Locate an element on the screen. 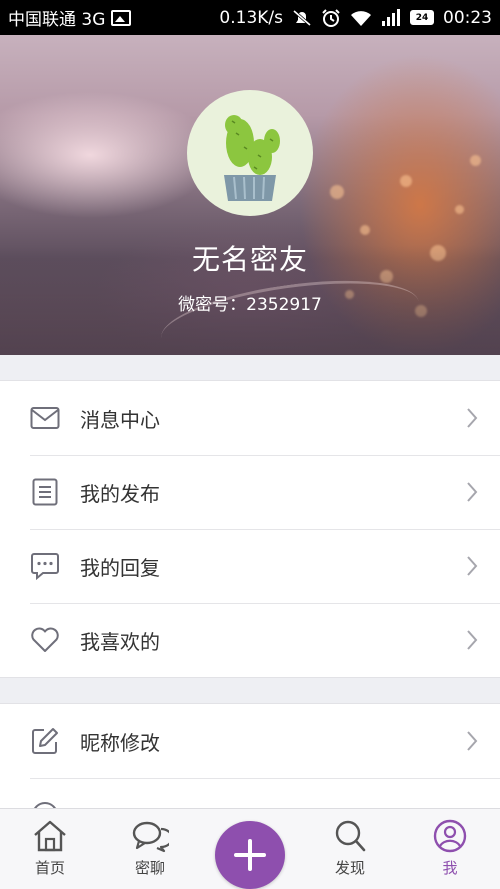 The width and height of the screenshot is (500, 889). chat-bubble-icon is located at coordinates (45, 566).